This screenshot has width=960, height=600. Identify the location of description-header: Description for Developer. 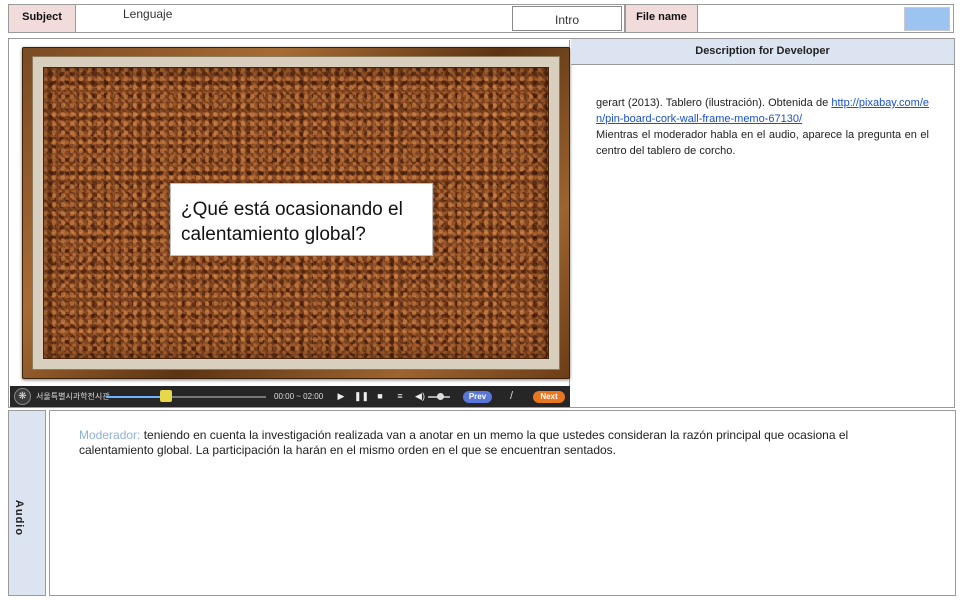
(762, 52).